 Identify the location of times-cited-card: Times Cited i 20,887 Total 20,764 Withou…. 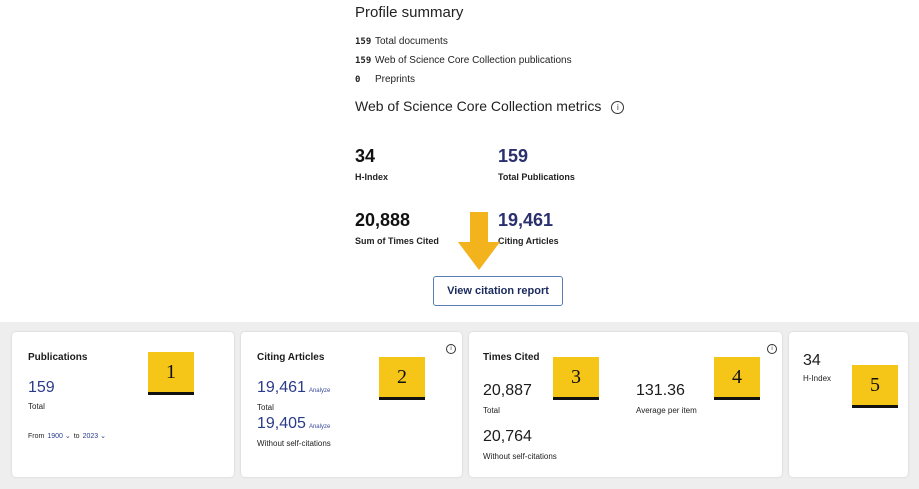
(625, 404).